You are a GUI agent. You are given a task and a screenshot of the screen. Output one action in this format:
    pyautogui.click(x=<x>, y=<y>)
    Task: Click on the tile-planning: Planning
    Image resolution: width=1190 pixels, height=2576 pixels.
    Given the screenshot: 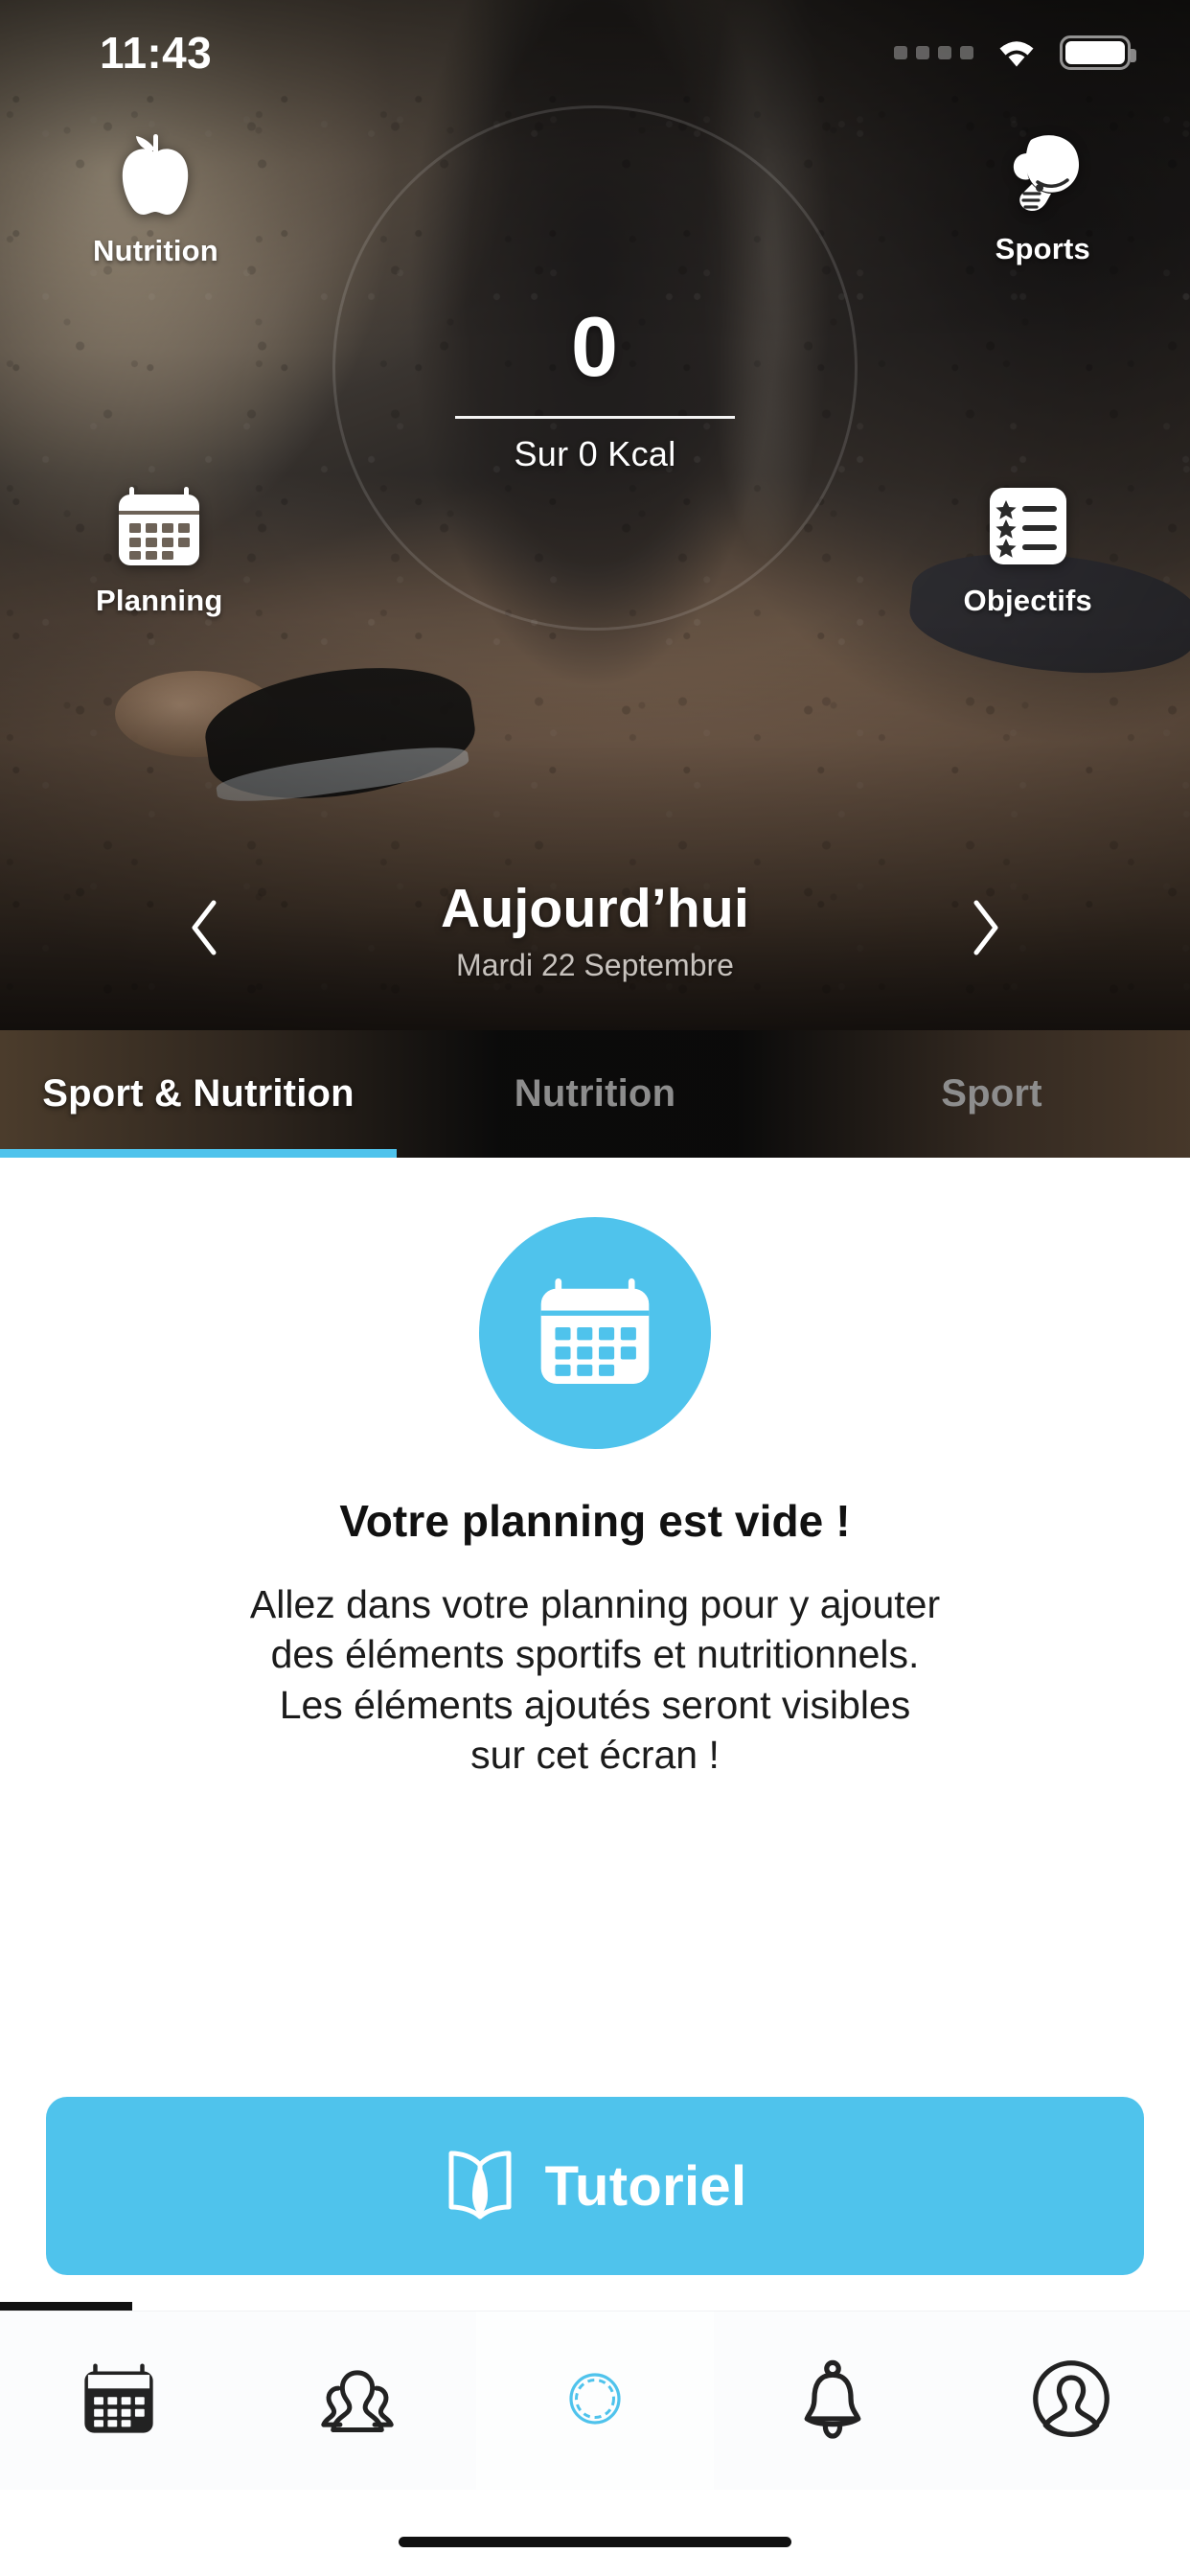 What is the action you would take?
    pyautogui.click(x=159, y=551)
    